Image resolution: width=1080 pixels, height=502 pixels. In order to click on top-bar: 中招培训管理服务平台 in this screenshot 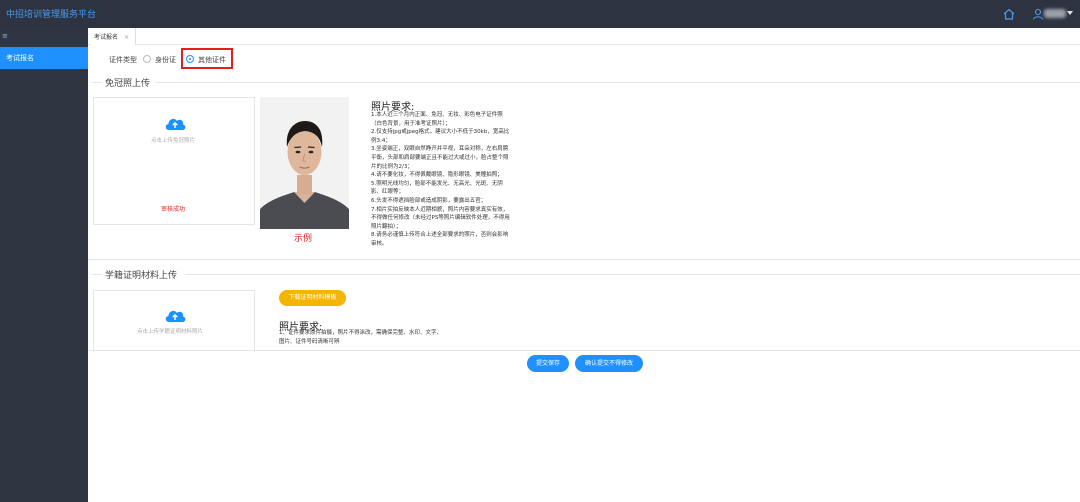, I will do `click(540, 14)`.